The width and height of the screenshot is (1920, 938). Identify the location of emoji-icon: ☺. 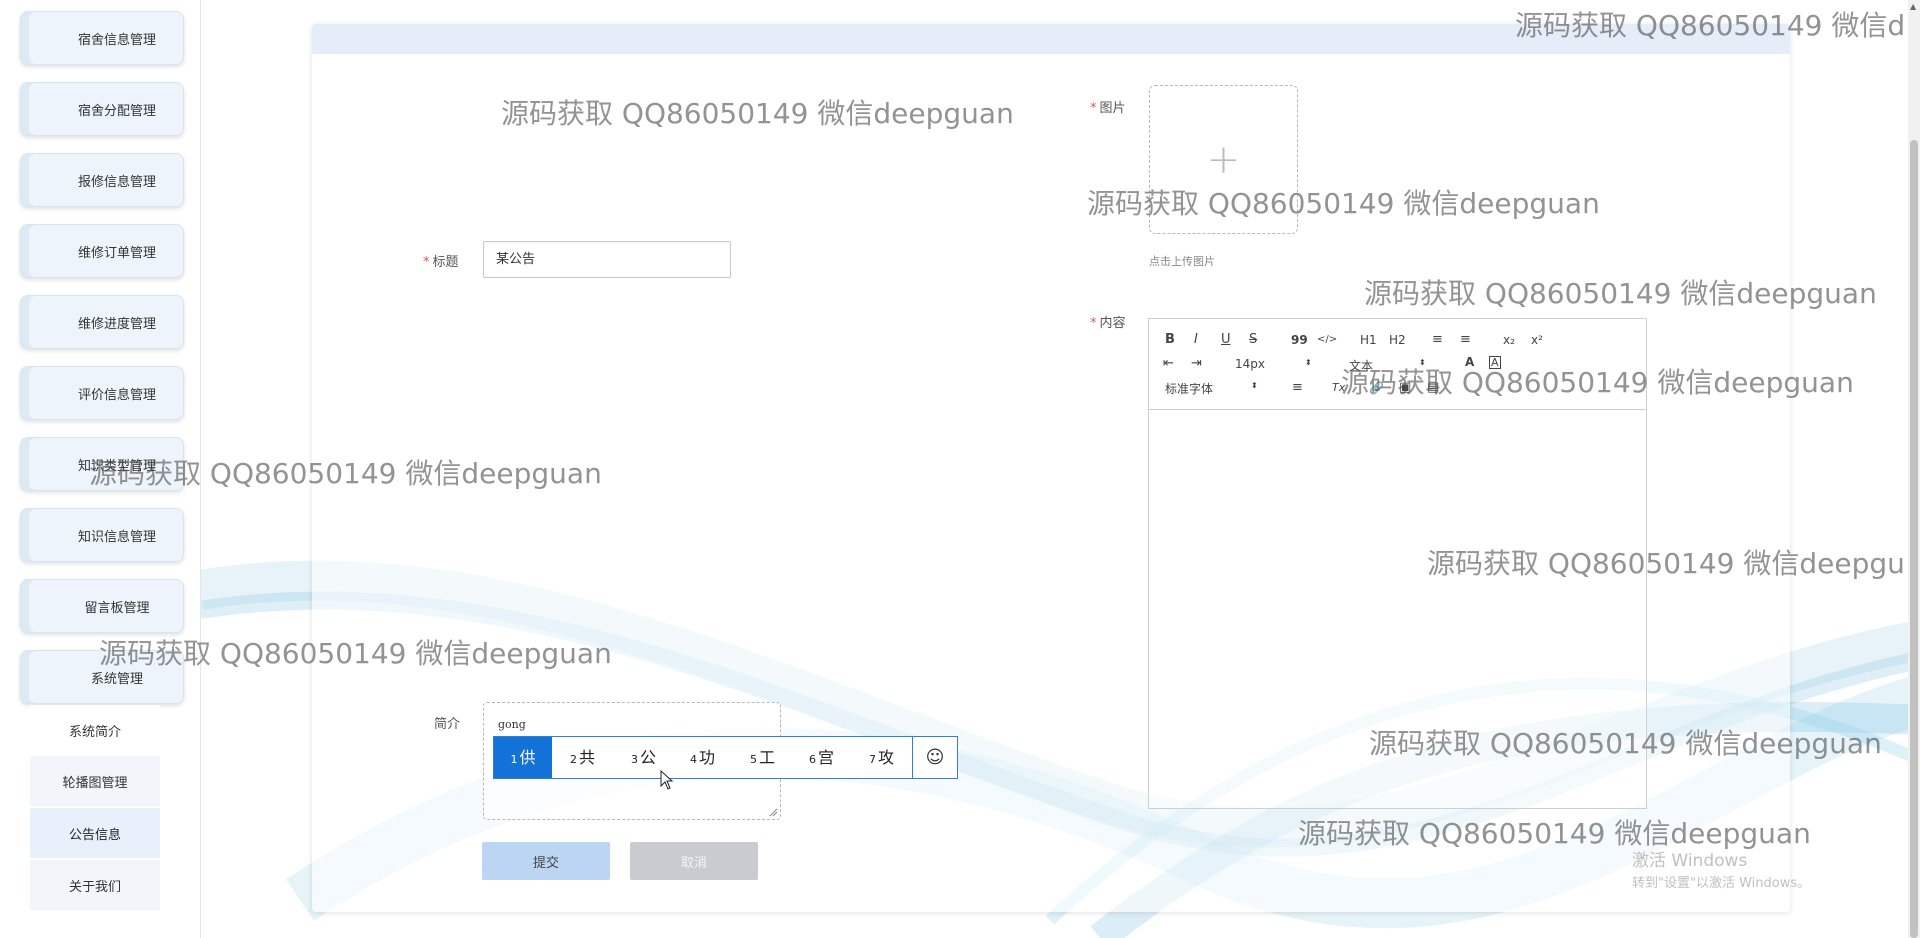
(934, 757).